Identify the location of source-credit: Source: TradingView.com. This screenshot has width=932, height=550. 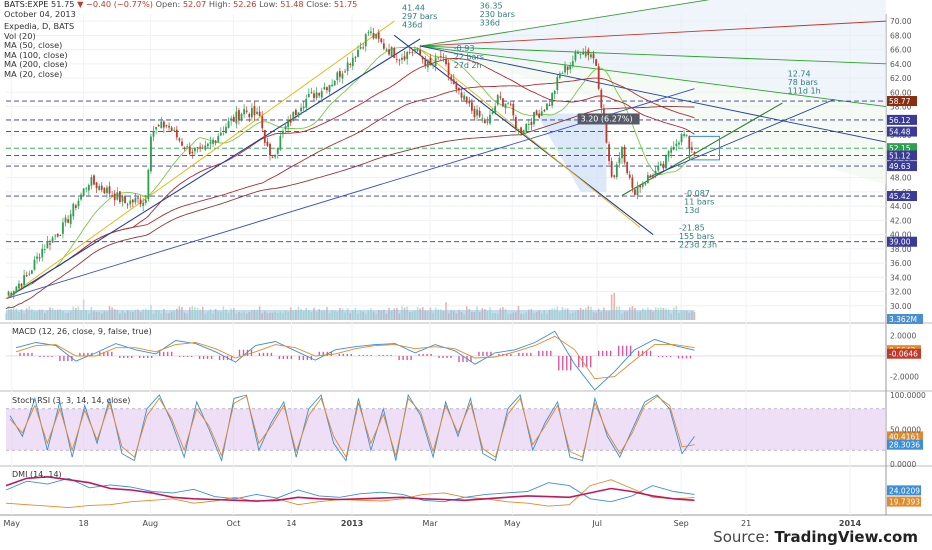
(815, 537).